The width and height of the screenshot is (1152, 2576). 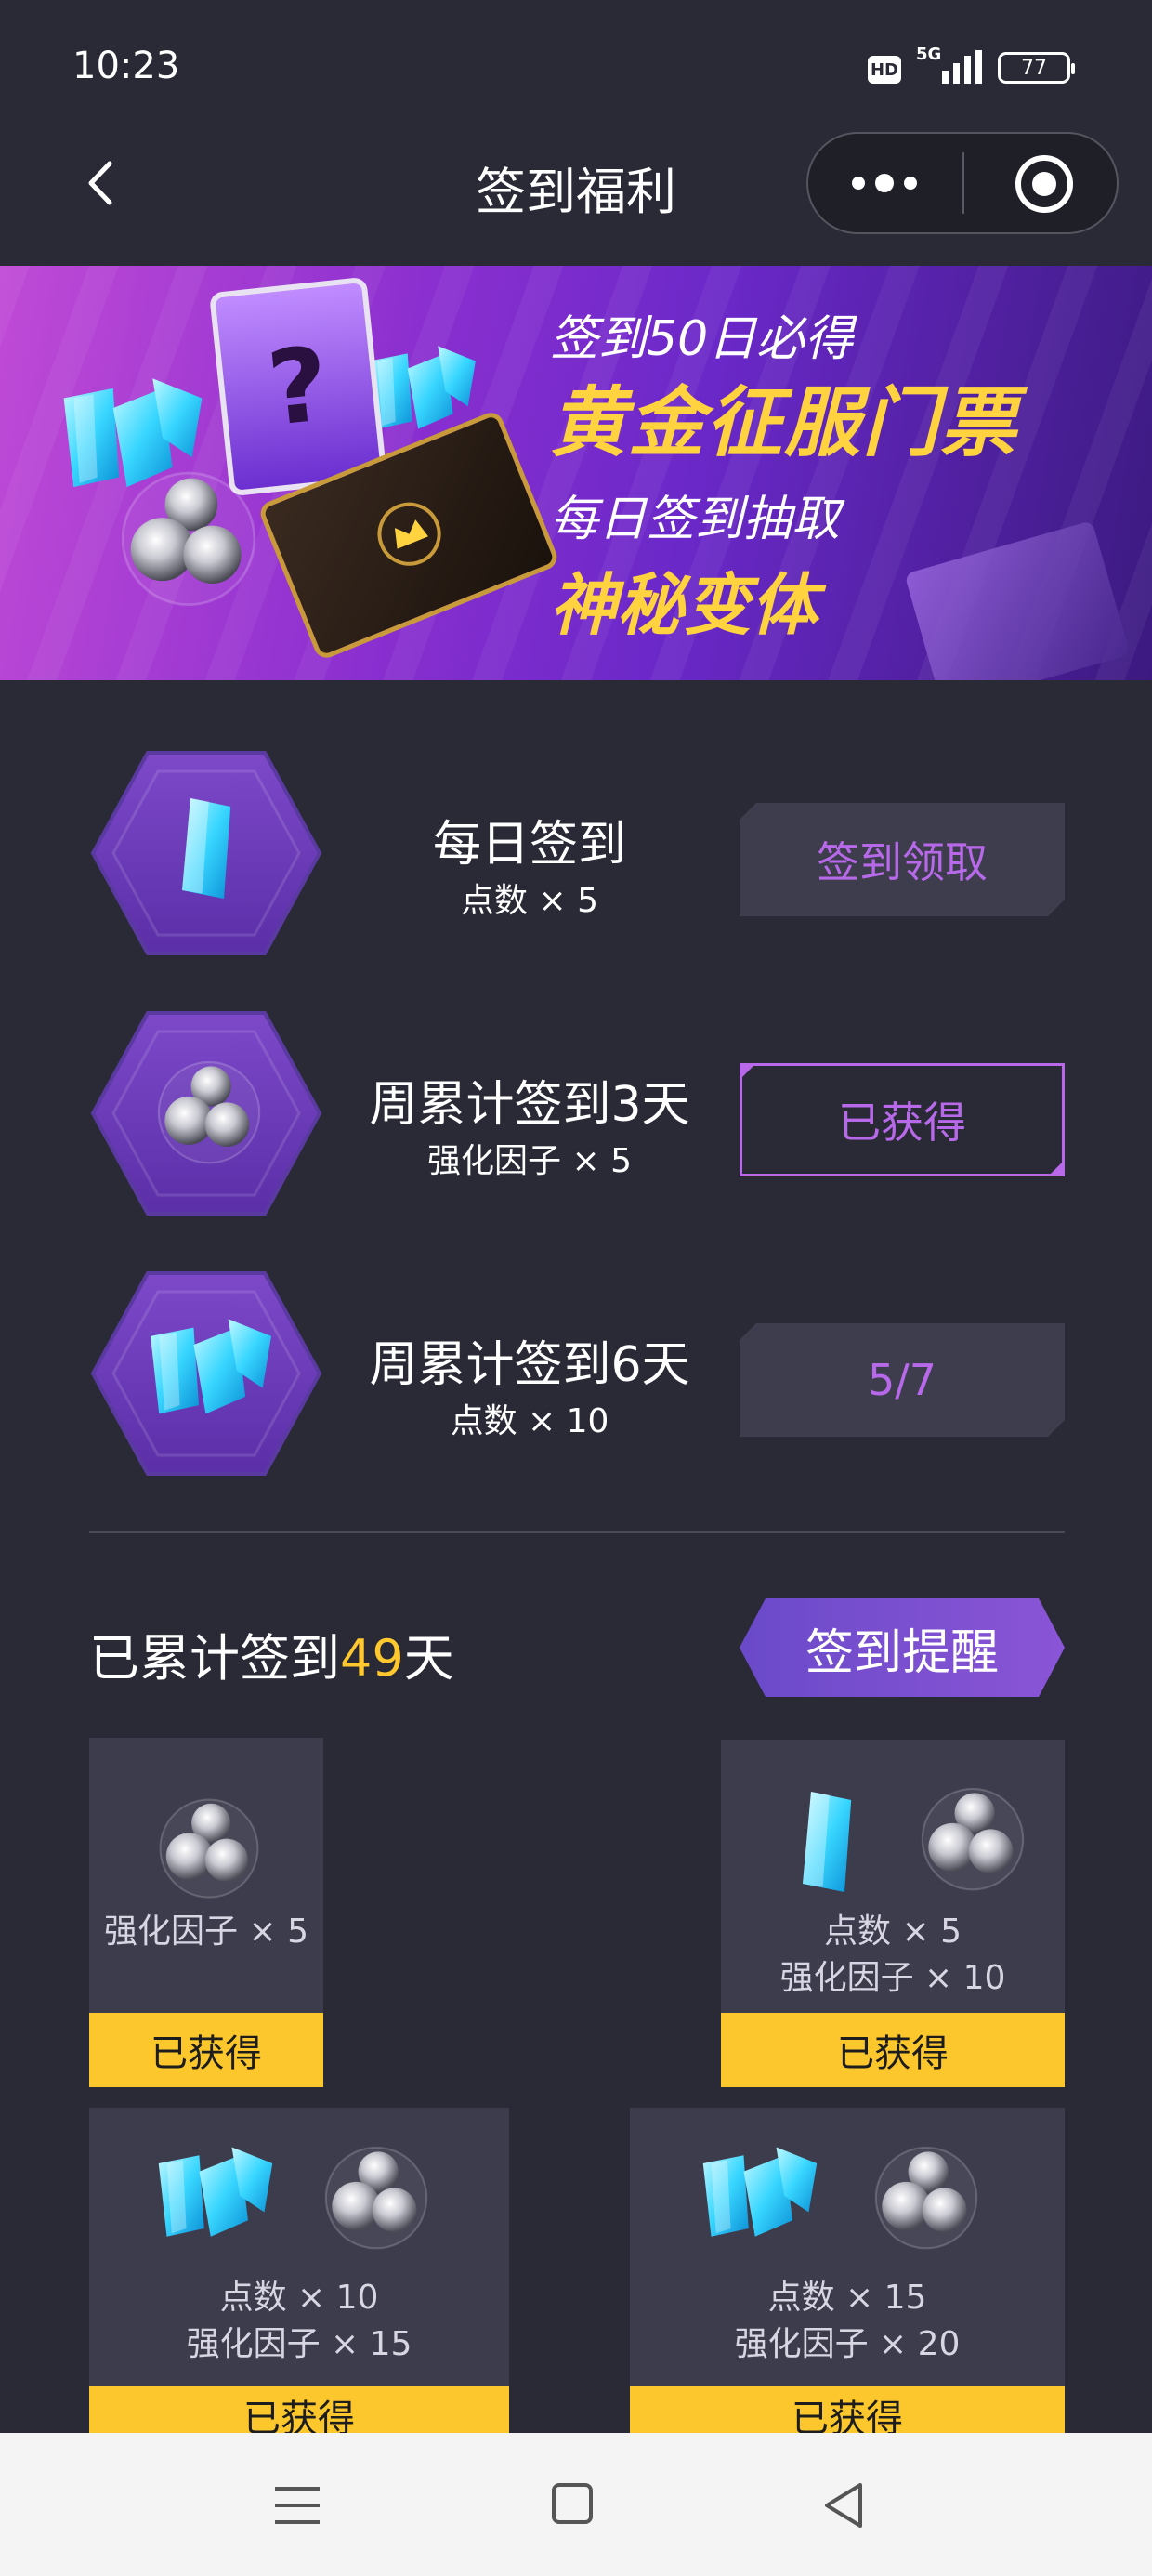 What do you see at coordinates (1044, 184) in the screenshot?
I see `close-target-icon` at bounding box center [1044, 184].